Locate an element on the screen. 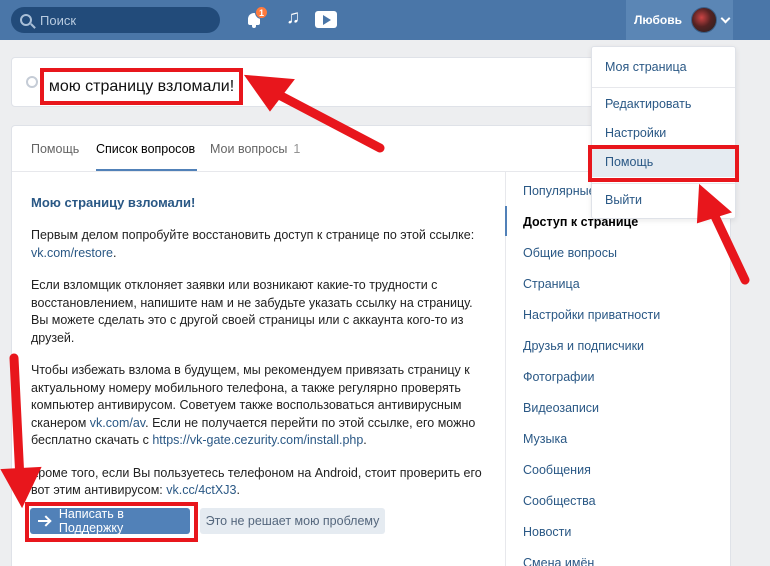  annotation-arrow-to-help is located at coordinates (728, 245).